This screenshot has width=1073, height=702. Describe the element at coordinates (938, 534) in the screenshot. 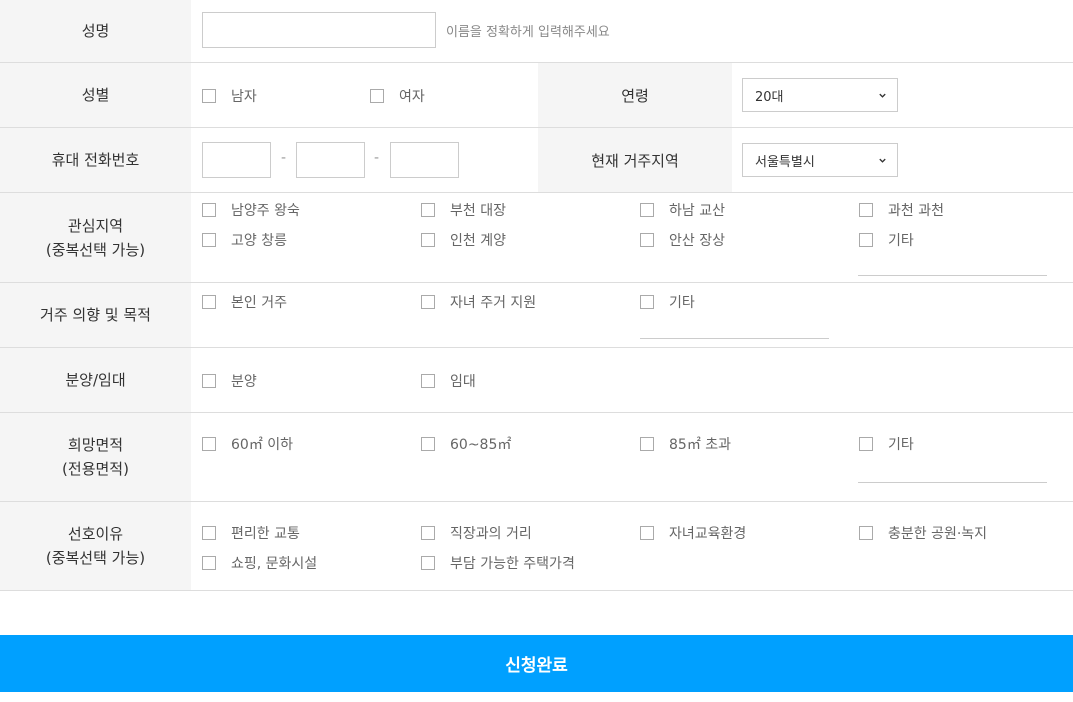

I see `checkbox-label: 충분한 공원·녹지` at that location.